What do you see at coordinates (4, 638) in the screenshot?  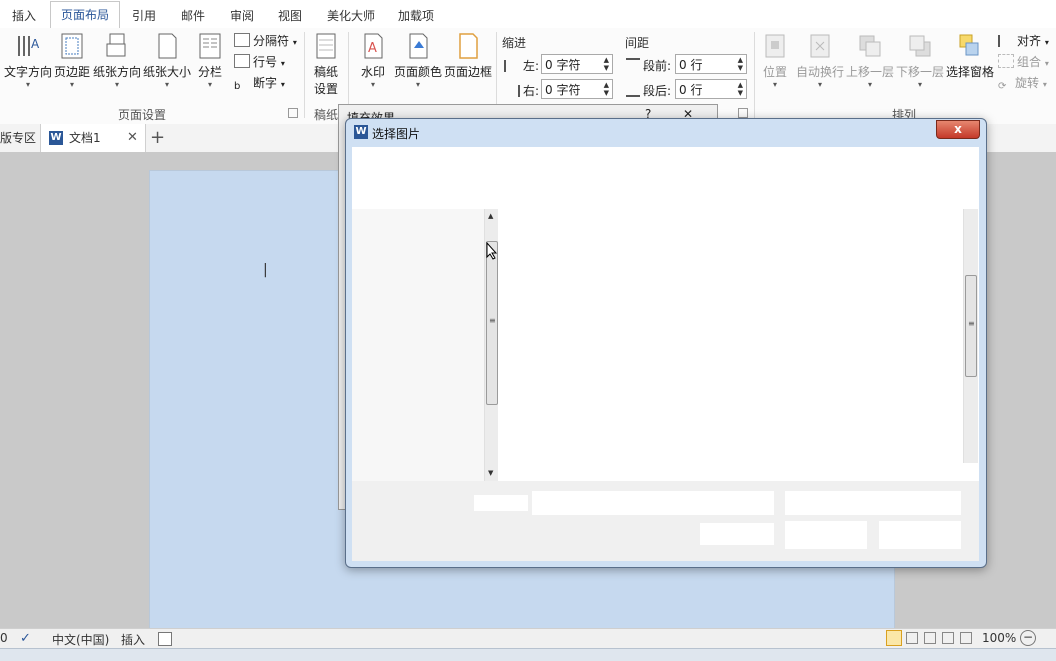 I see `page-indicator: 0` at bounding box center [4, 638].